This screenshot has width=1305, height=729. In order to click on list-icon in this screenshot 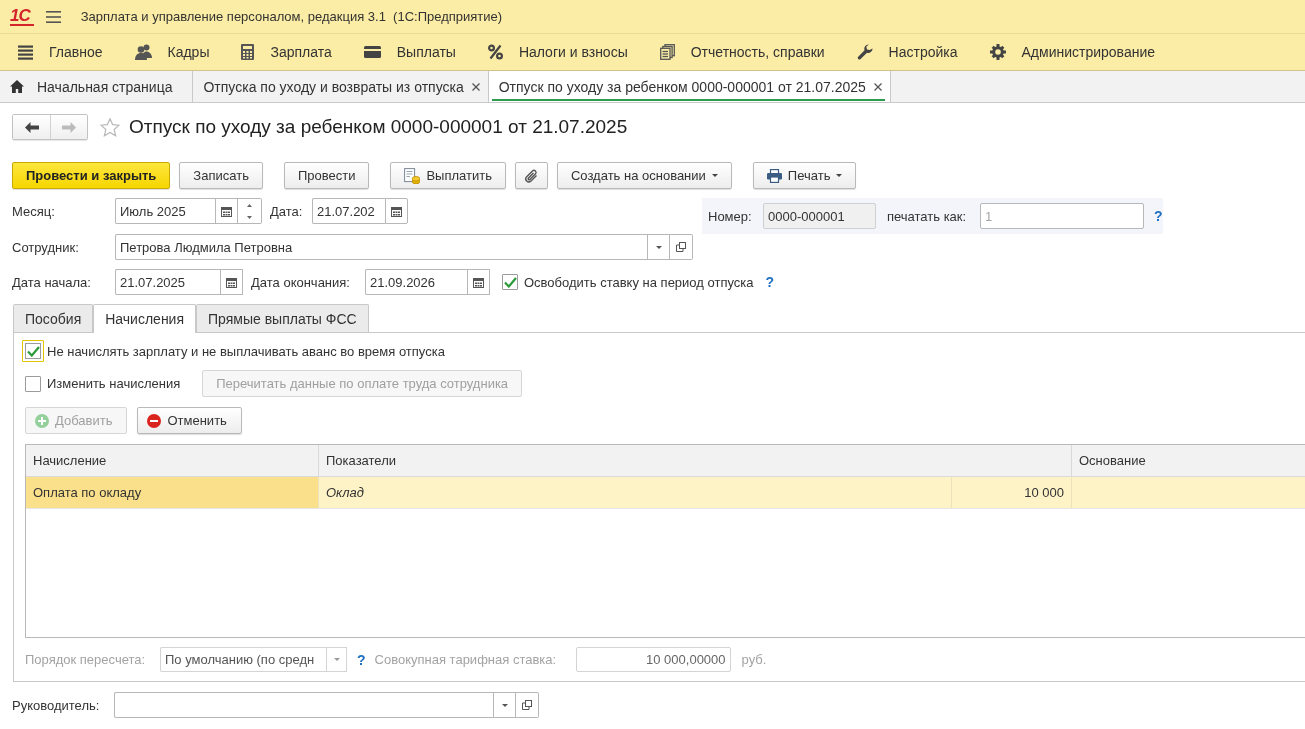, I will do `click(25, 52)`.